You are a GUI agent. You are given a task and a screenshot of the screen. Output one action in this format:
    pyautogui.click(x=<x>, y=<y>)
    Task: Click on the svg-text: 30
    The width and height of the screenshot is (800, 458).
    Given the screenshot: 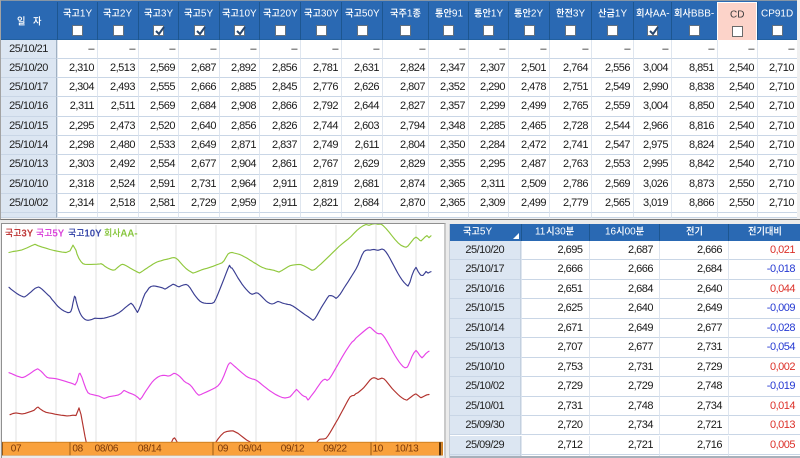 What is the action you would take?
    pyautogui.click(x=561, y=232)
    